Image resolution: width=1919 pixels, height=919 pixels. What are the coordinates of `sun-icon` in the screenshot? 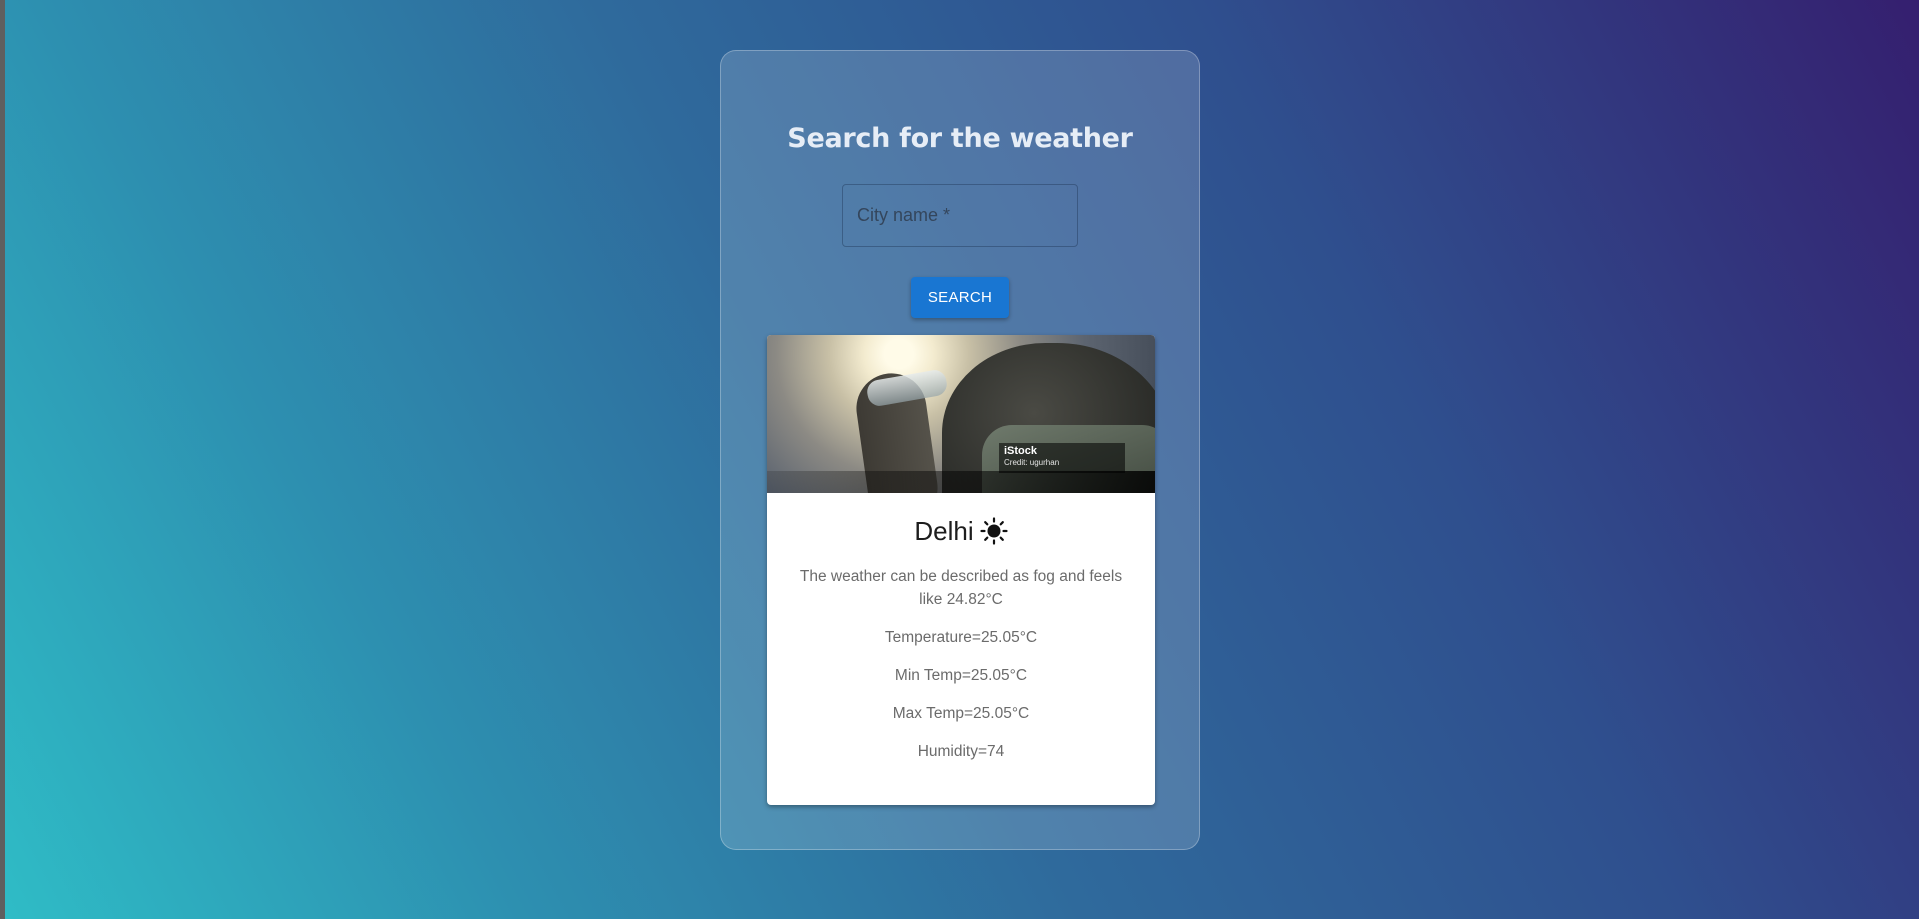 It's located at (994, 531).